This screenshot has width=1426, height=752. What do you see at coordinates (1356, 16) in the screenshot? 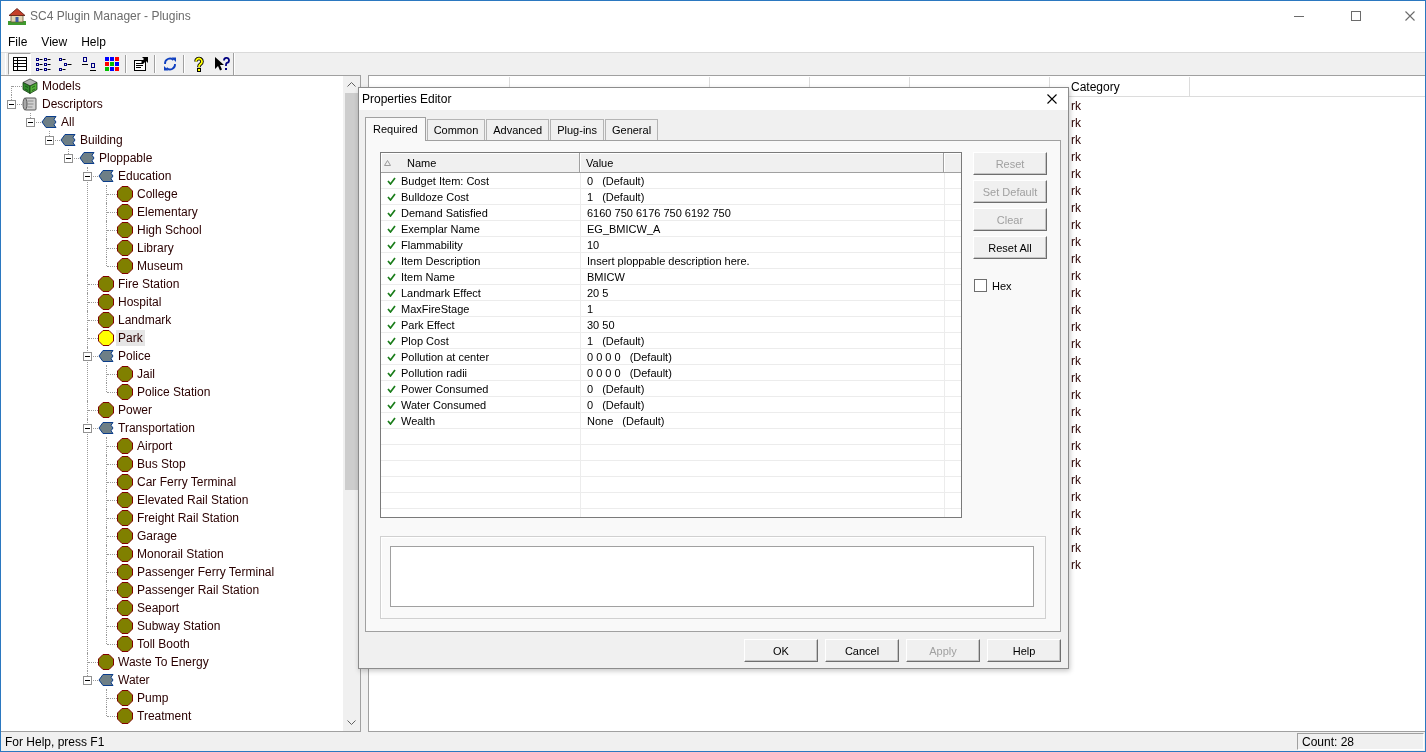
I see `maximize-icon` at bounding box center [1356, 16].